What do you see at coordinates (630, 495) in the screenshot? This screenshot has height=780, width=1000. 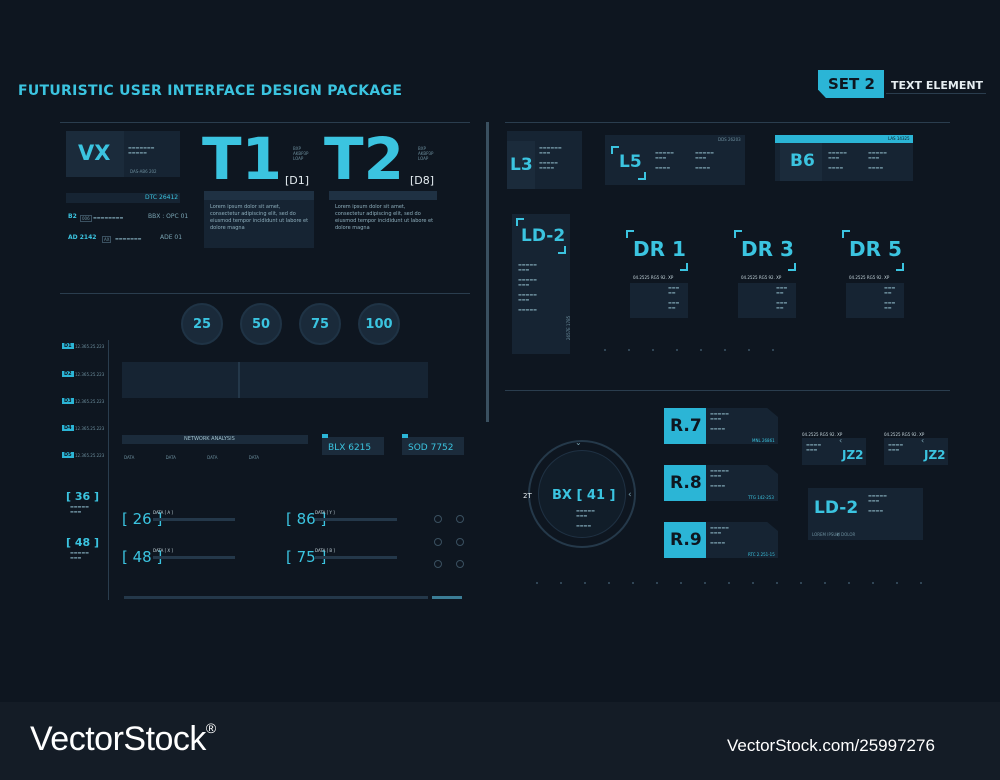 I see `bx-chevron-left-icon: ‹` at bounding box center [630, 495].